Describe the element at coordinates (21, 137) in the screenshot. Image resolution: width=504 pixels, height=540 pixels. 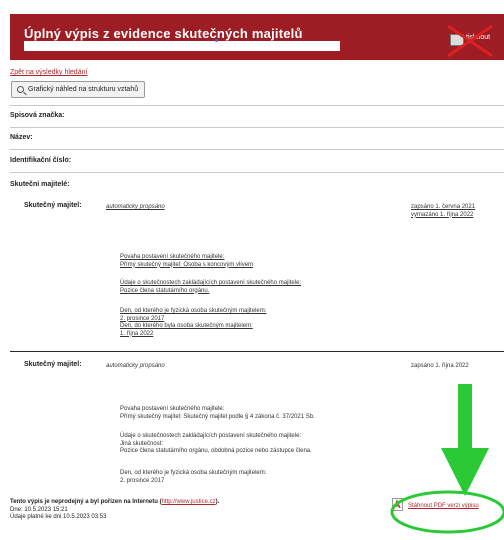
I see `label-nazev: Název:` at that location.